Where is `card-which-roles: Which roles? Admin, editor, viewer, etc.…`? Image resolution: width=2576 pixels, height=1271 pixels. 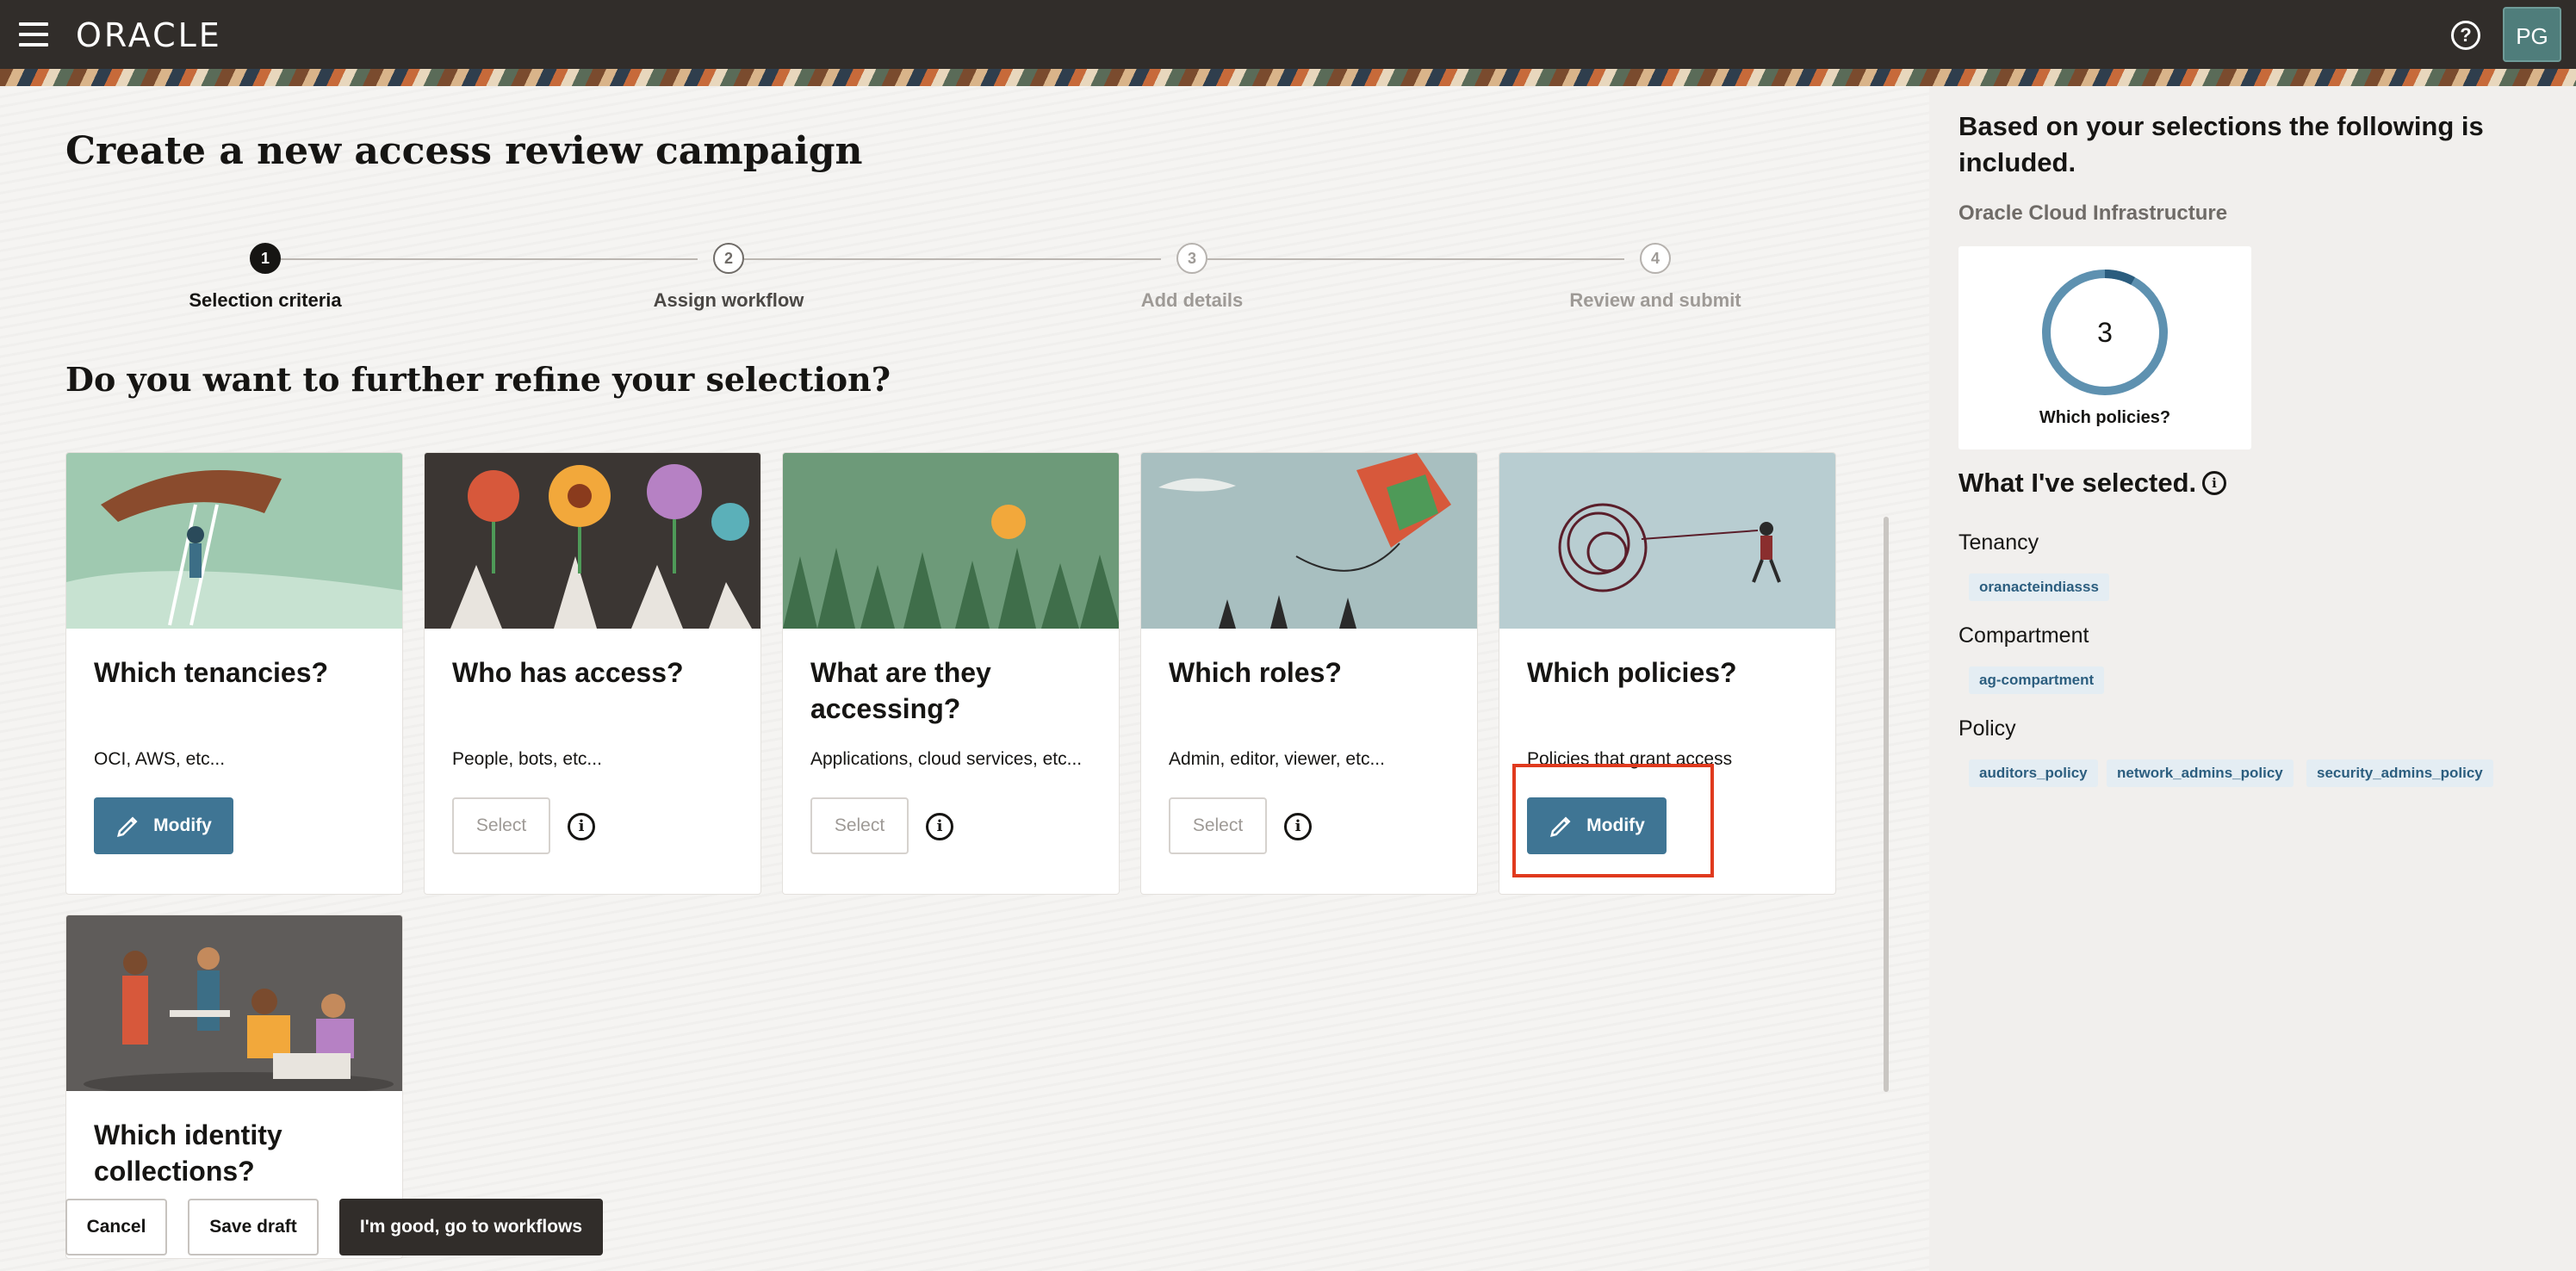
card-which-roles: Which roles? Admin, editor, viewer, etc.… is located at coordinates (1309, 673).